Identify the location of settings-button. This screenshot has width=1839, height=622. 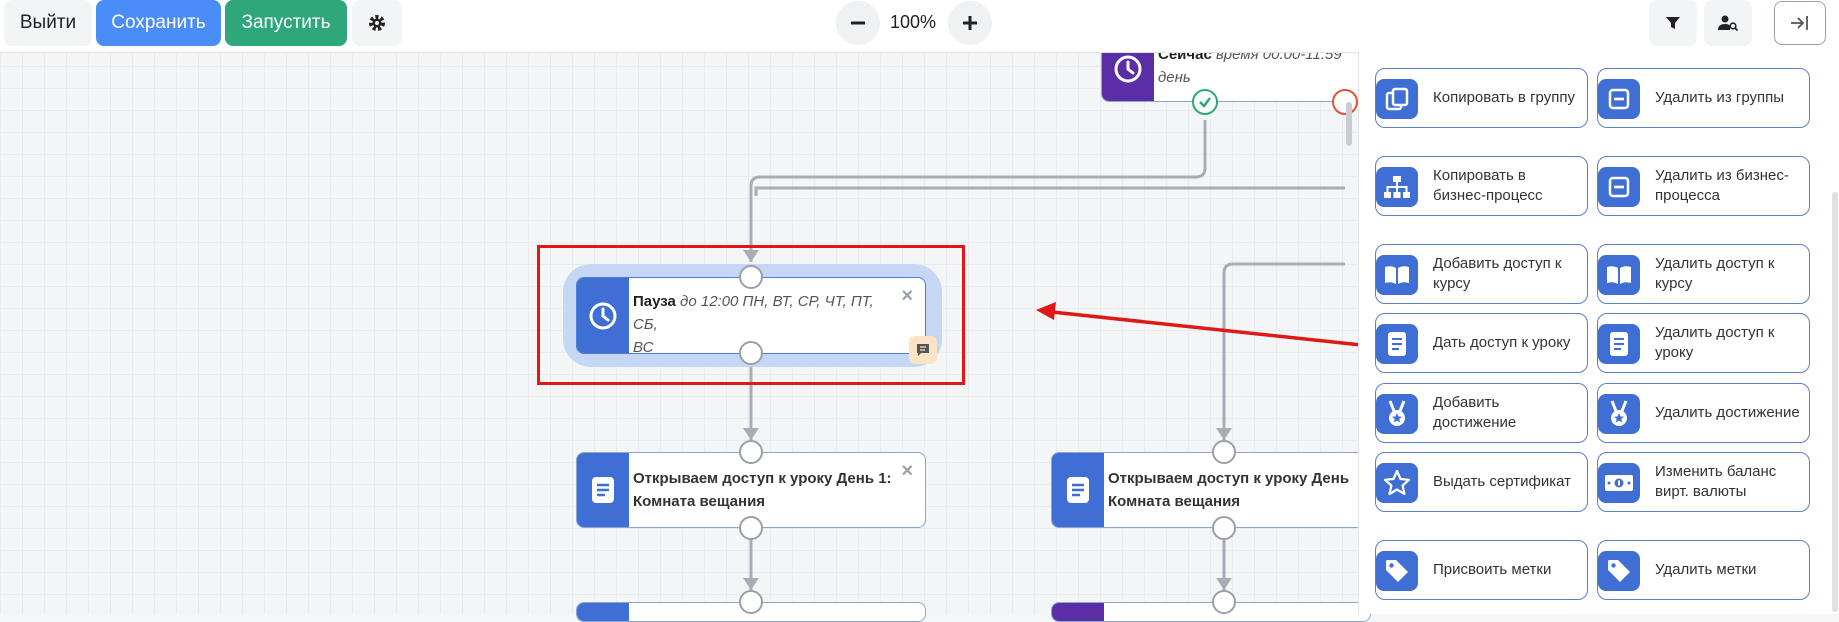
(377, 23).